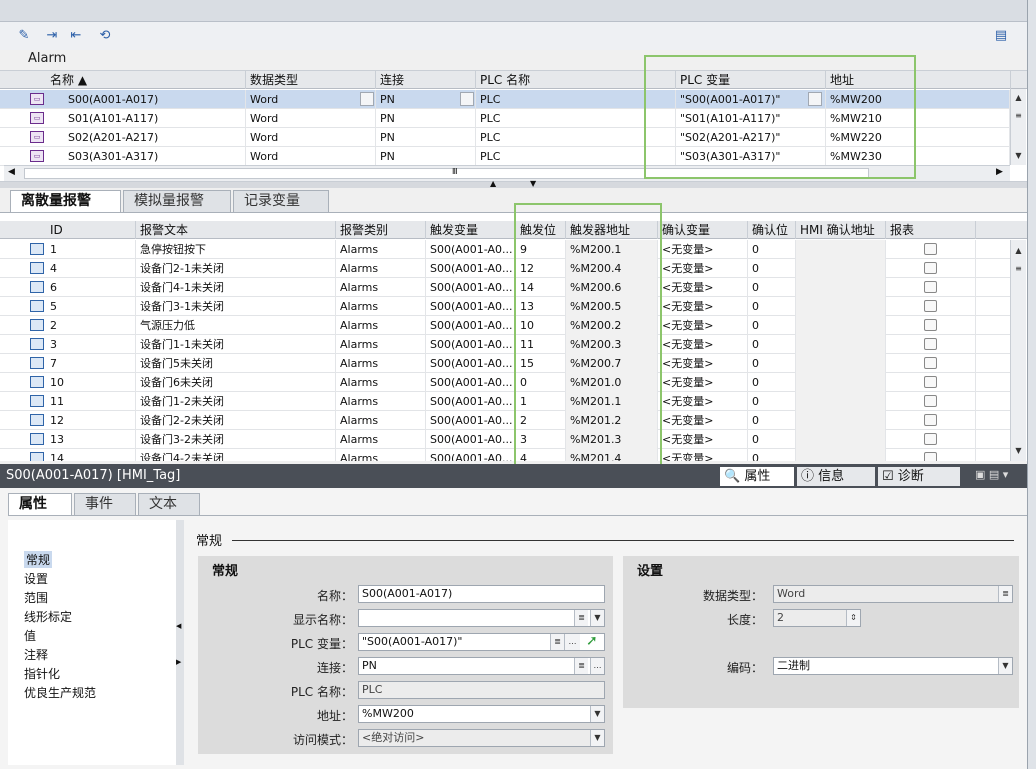 The image size is (1036, 769). Describe the element at coordinates (146, 156) in the screenshot. I see `tag-cell: S03(A301-A317)` at that location.